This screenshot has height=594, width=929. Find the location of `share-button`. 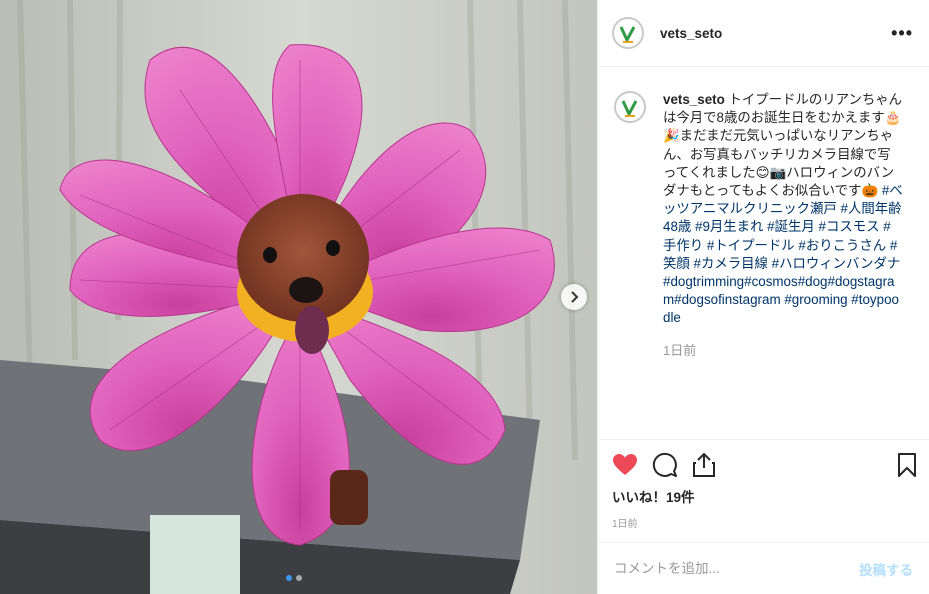

share-button is located at coordinates (704, 465).